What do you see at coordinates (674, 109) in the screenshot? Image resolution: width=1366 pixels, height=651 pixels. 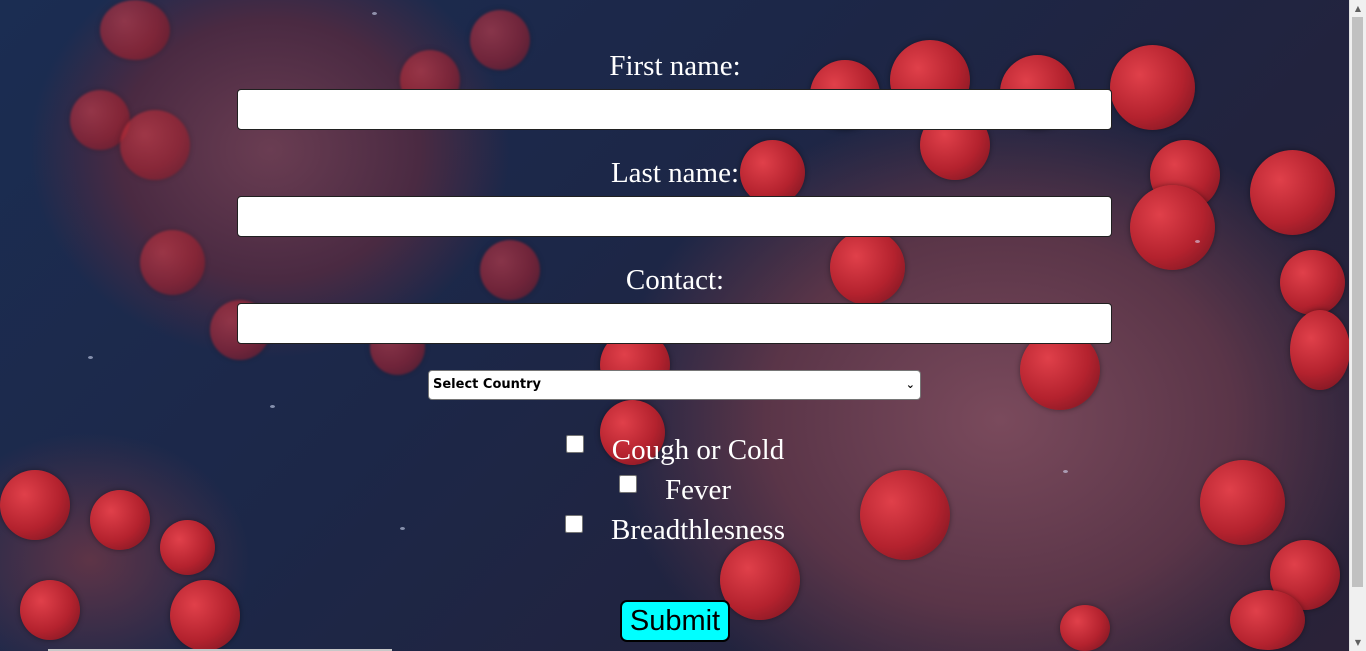 I see `first-name-input` at bounding box center [674, 109].